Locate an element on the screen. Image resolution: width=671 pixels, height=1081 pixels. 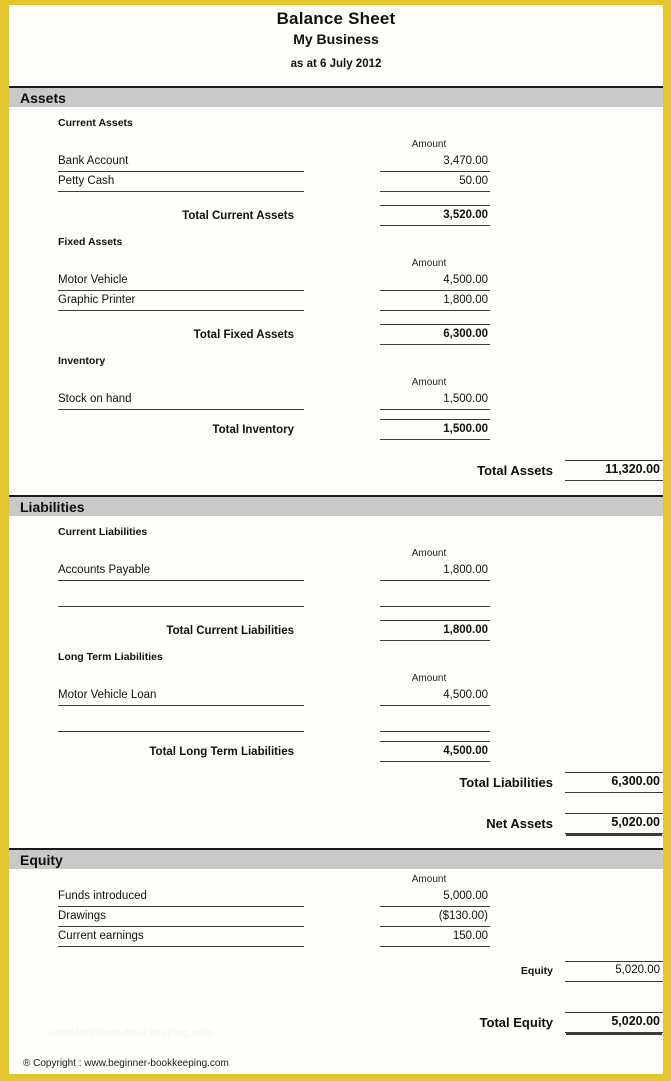
grand-total-amount: 11,320.00 is located at coordinates (614, 470).